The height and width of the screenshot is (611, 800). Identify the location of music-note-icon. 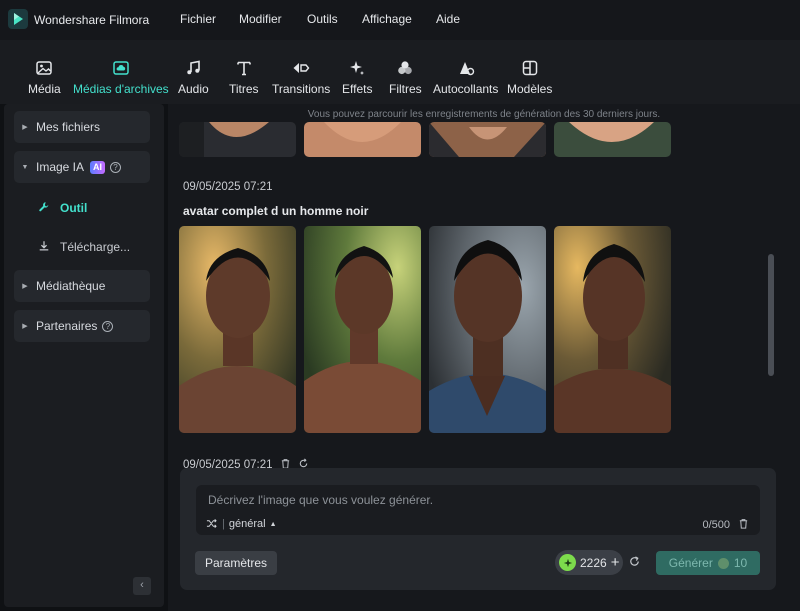
(193, 68).